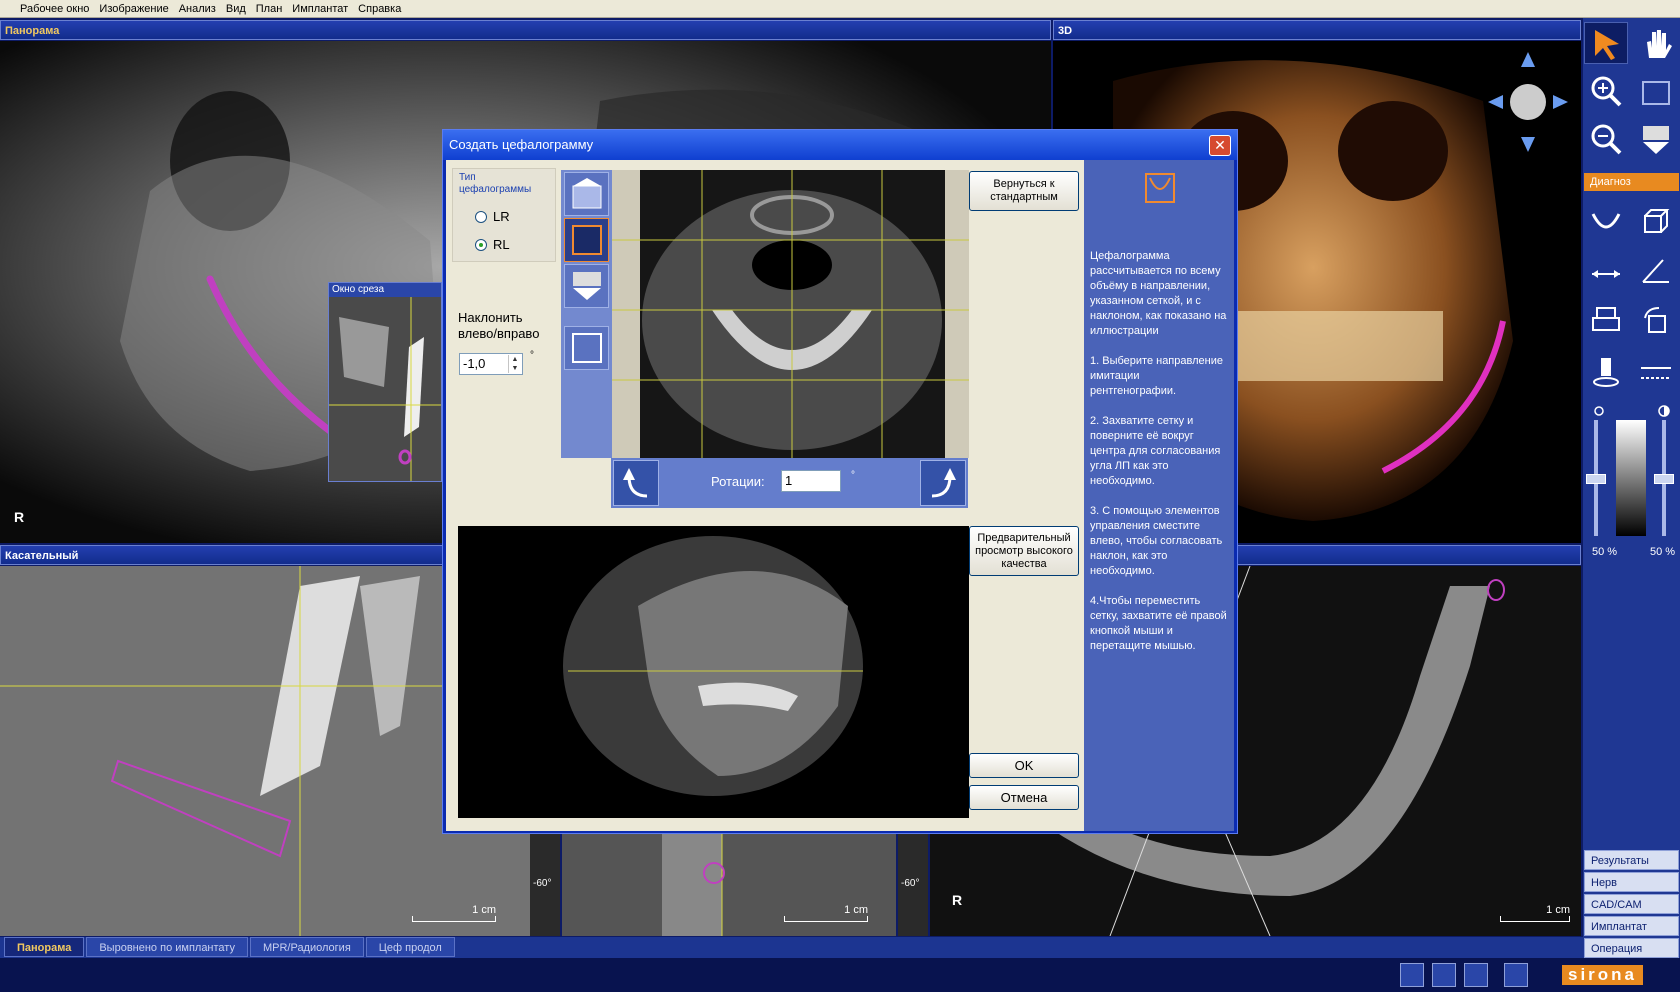 The height and width of the screenshot is (992, 1680). What do you see at coordinates (1528, 102) in the screenshot?
I see `orientation-cube-icon` at bounding box center [1528, 102].